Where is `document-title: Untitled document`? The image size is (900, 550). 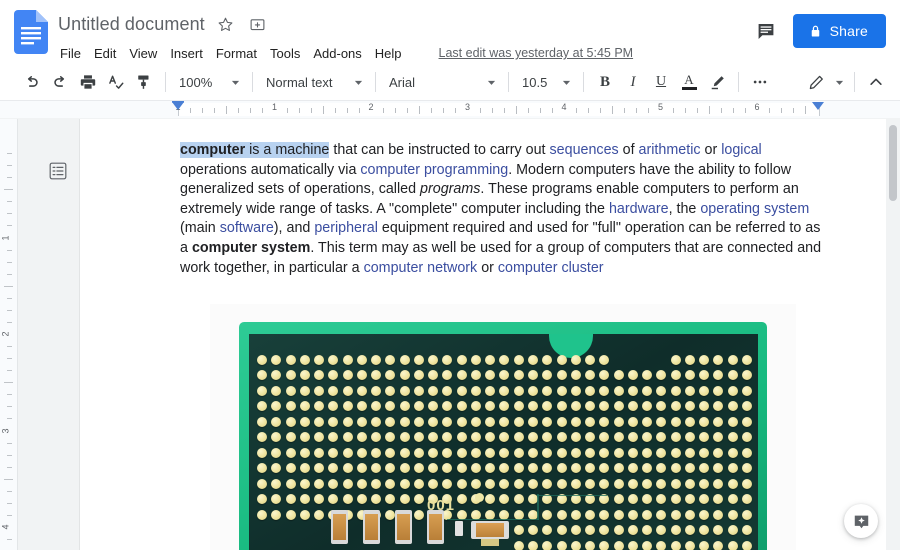 document-title: Untitled document is located at coordinates (131, 24).